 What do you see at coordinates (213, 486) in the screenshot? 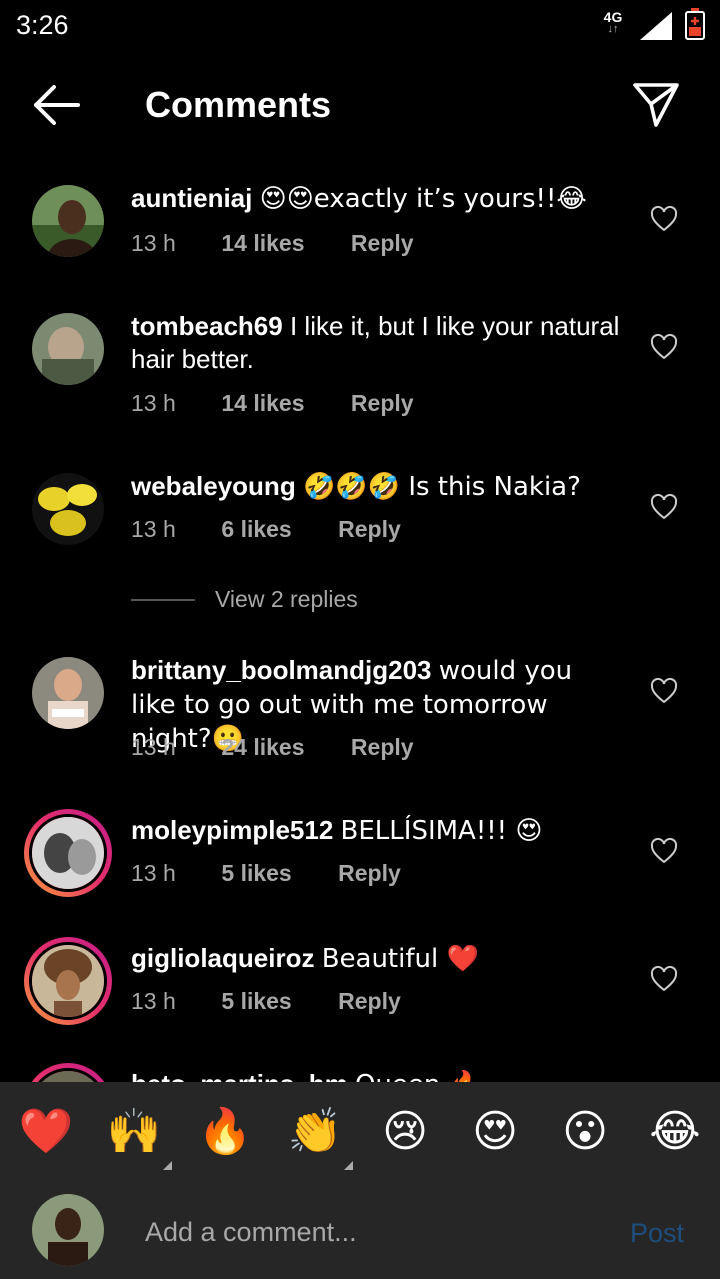
I see `comment-username: webaleyoung` at bounding box center [213, 486].